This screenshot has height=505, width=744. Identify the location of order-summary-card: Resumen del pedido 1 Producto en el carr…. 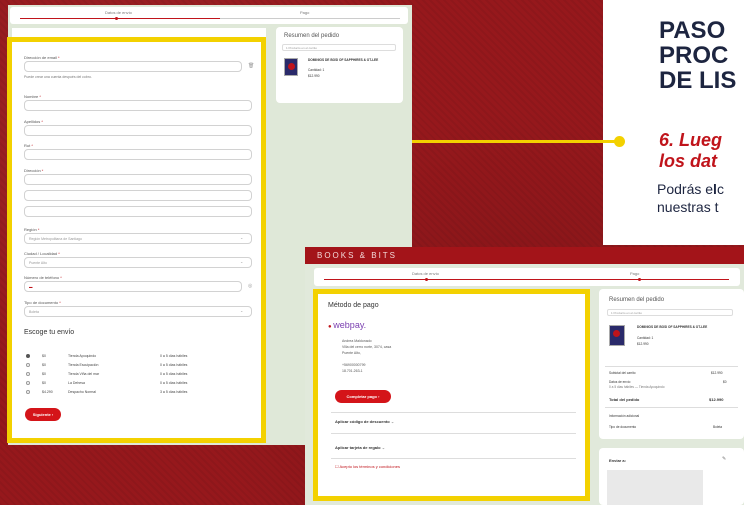
(339, 65).